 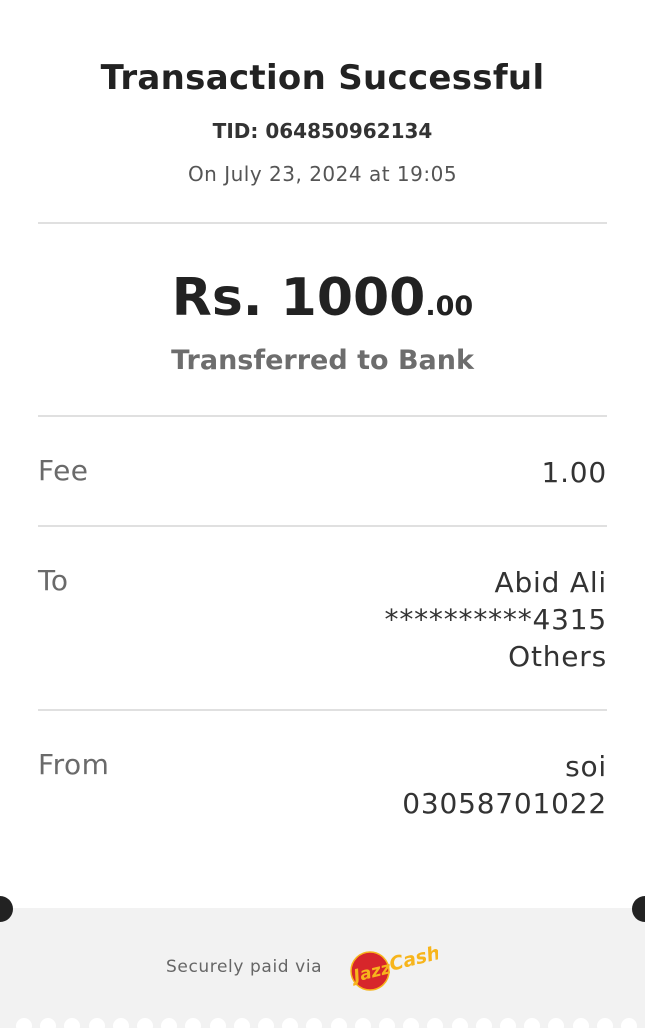 I want to click on page-title: Transaction Successful, so click(x=322, y=78).